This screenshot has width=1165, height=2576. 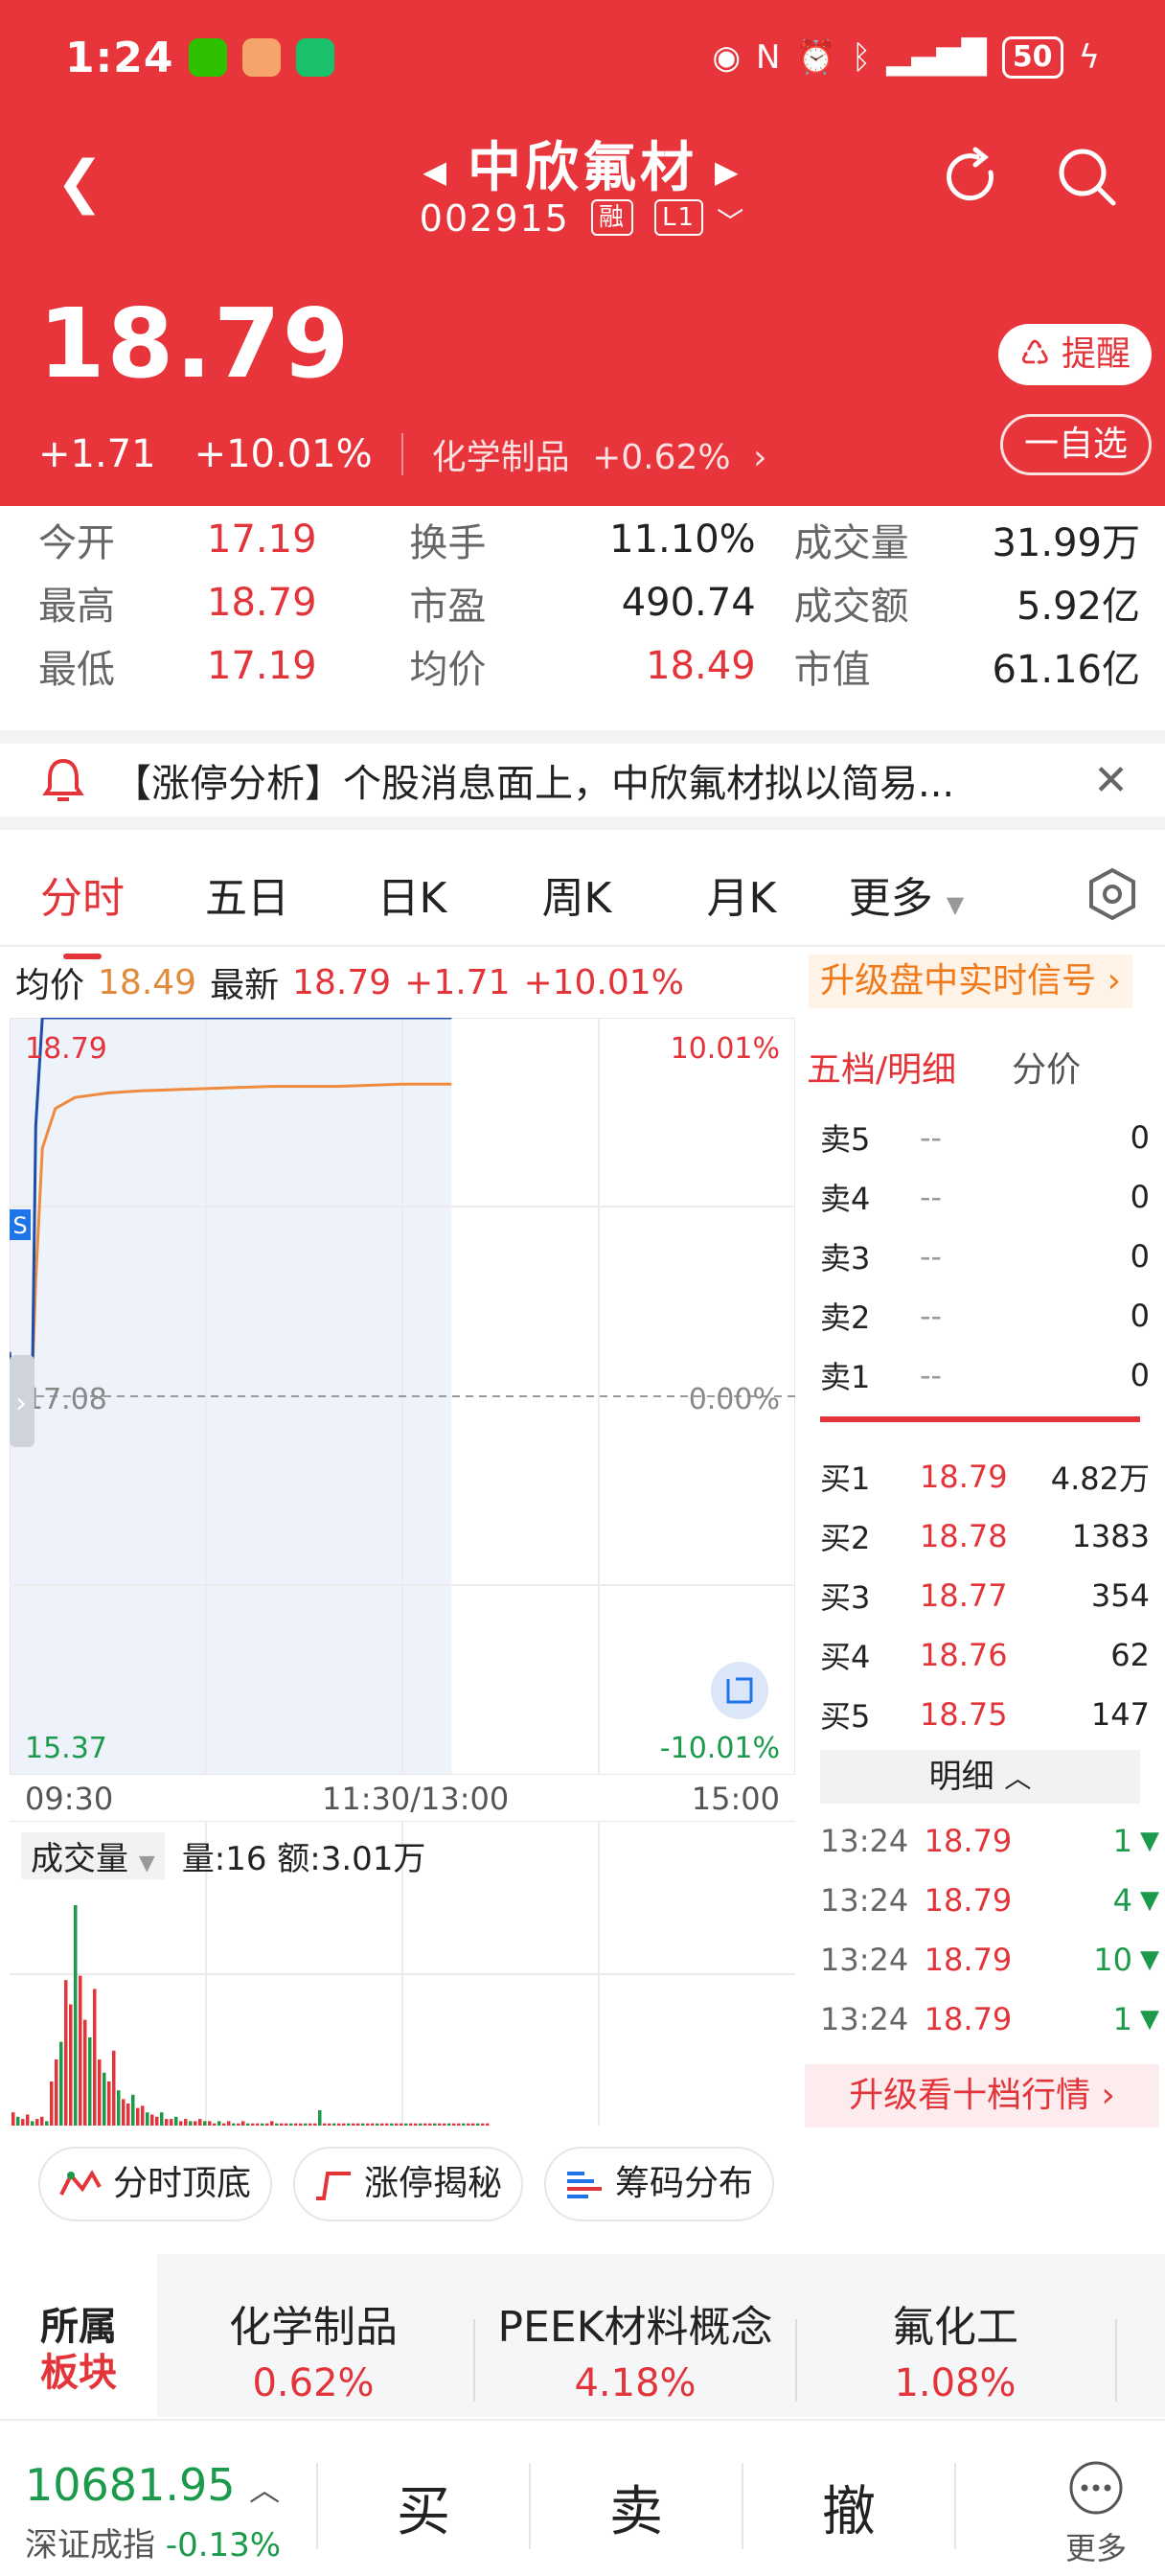 What do you see at coordinates (982, 1375) in the screenshot?
I see `sell-order-row: 卖1 -- 0` at bounding box center [982, 1375].